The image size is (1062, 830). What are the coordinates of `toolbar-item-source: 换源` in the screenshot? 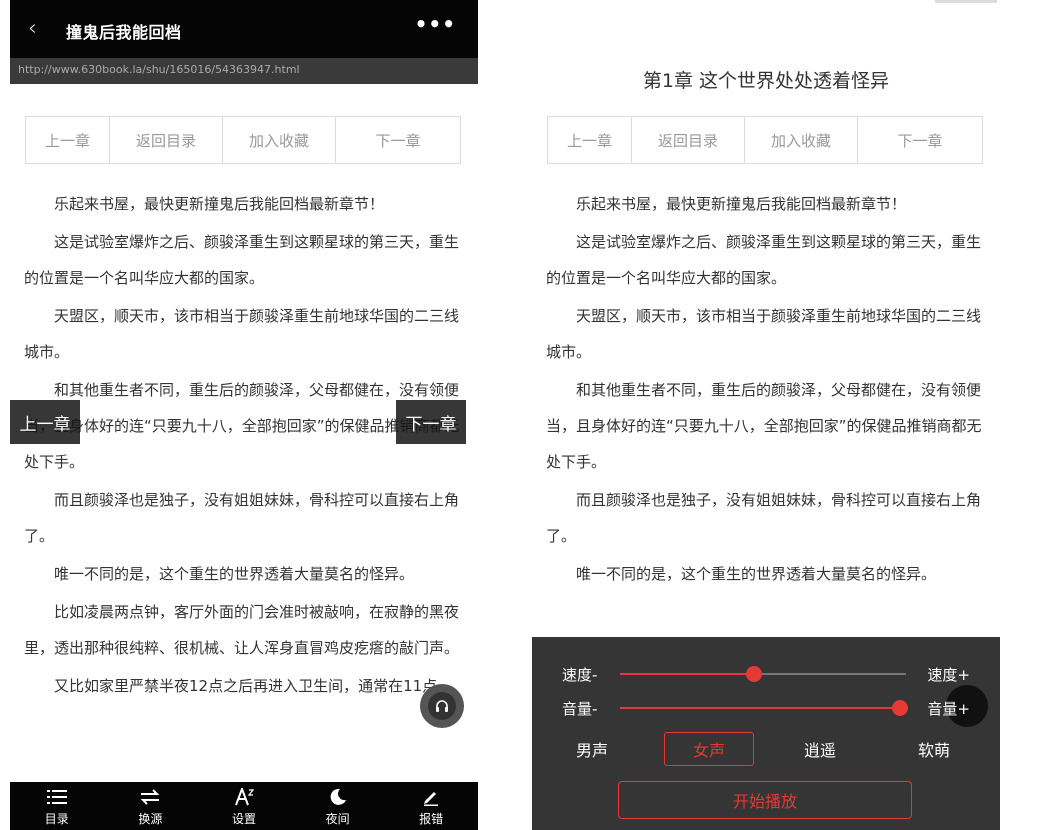 It's located at (151, 806).